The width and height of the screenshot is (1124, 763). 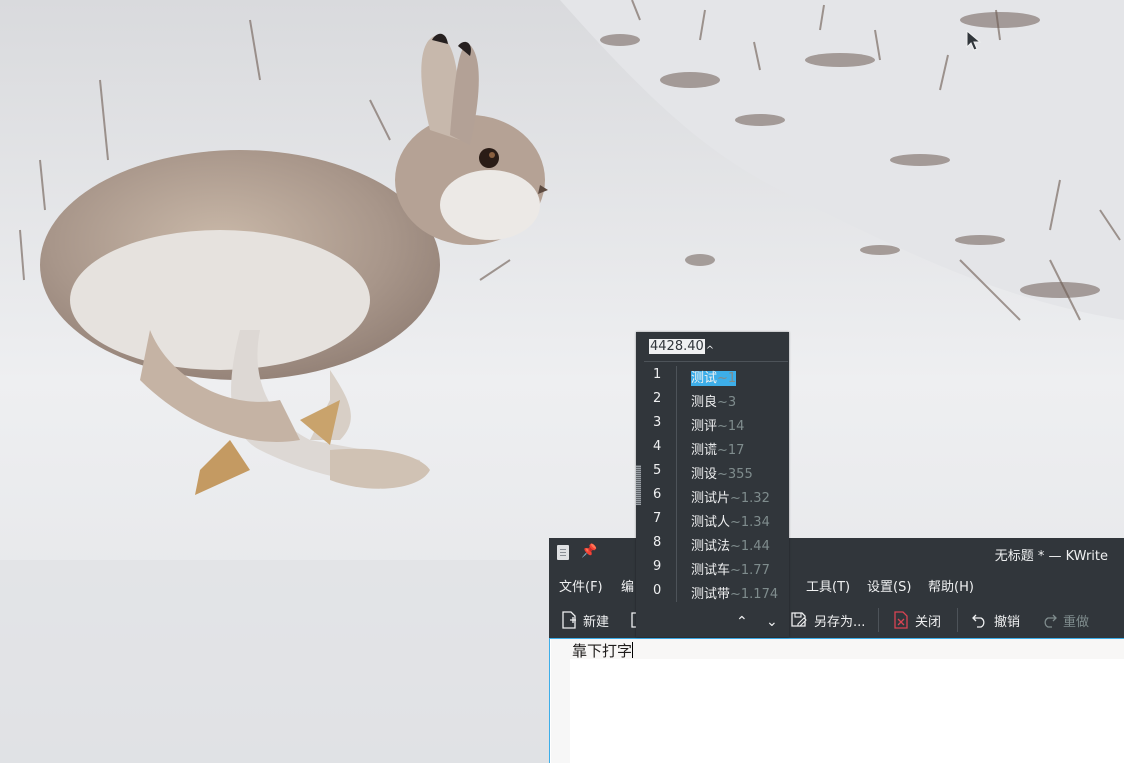 What do you see at coordinates (657, 422) in the screenshot?
I see `candidate-index: 3` at bounding box center [657, 422].